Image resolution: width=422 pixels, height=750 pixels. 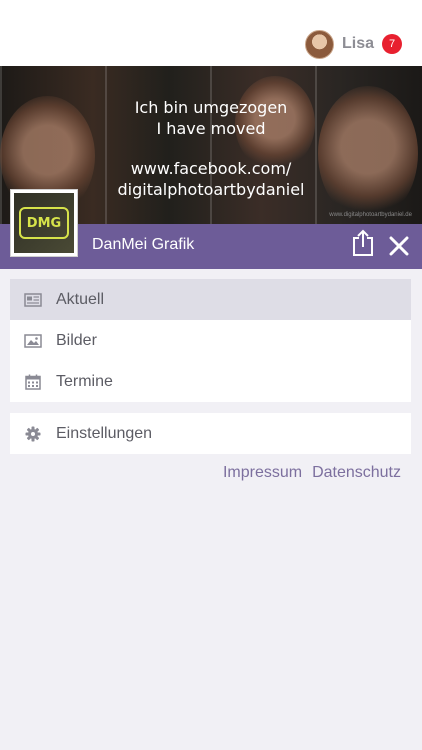 I want to click on menu-item-bilder: Bilder, so click(x=210, y=340).